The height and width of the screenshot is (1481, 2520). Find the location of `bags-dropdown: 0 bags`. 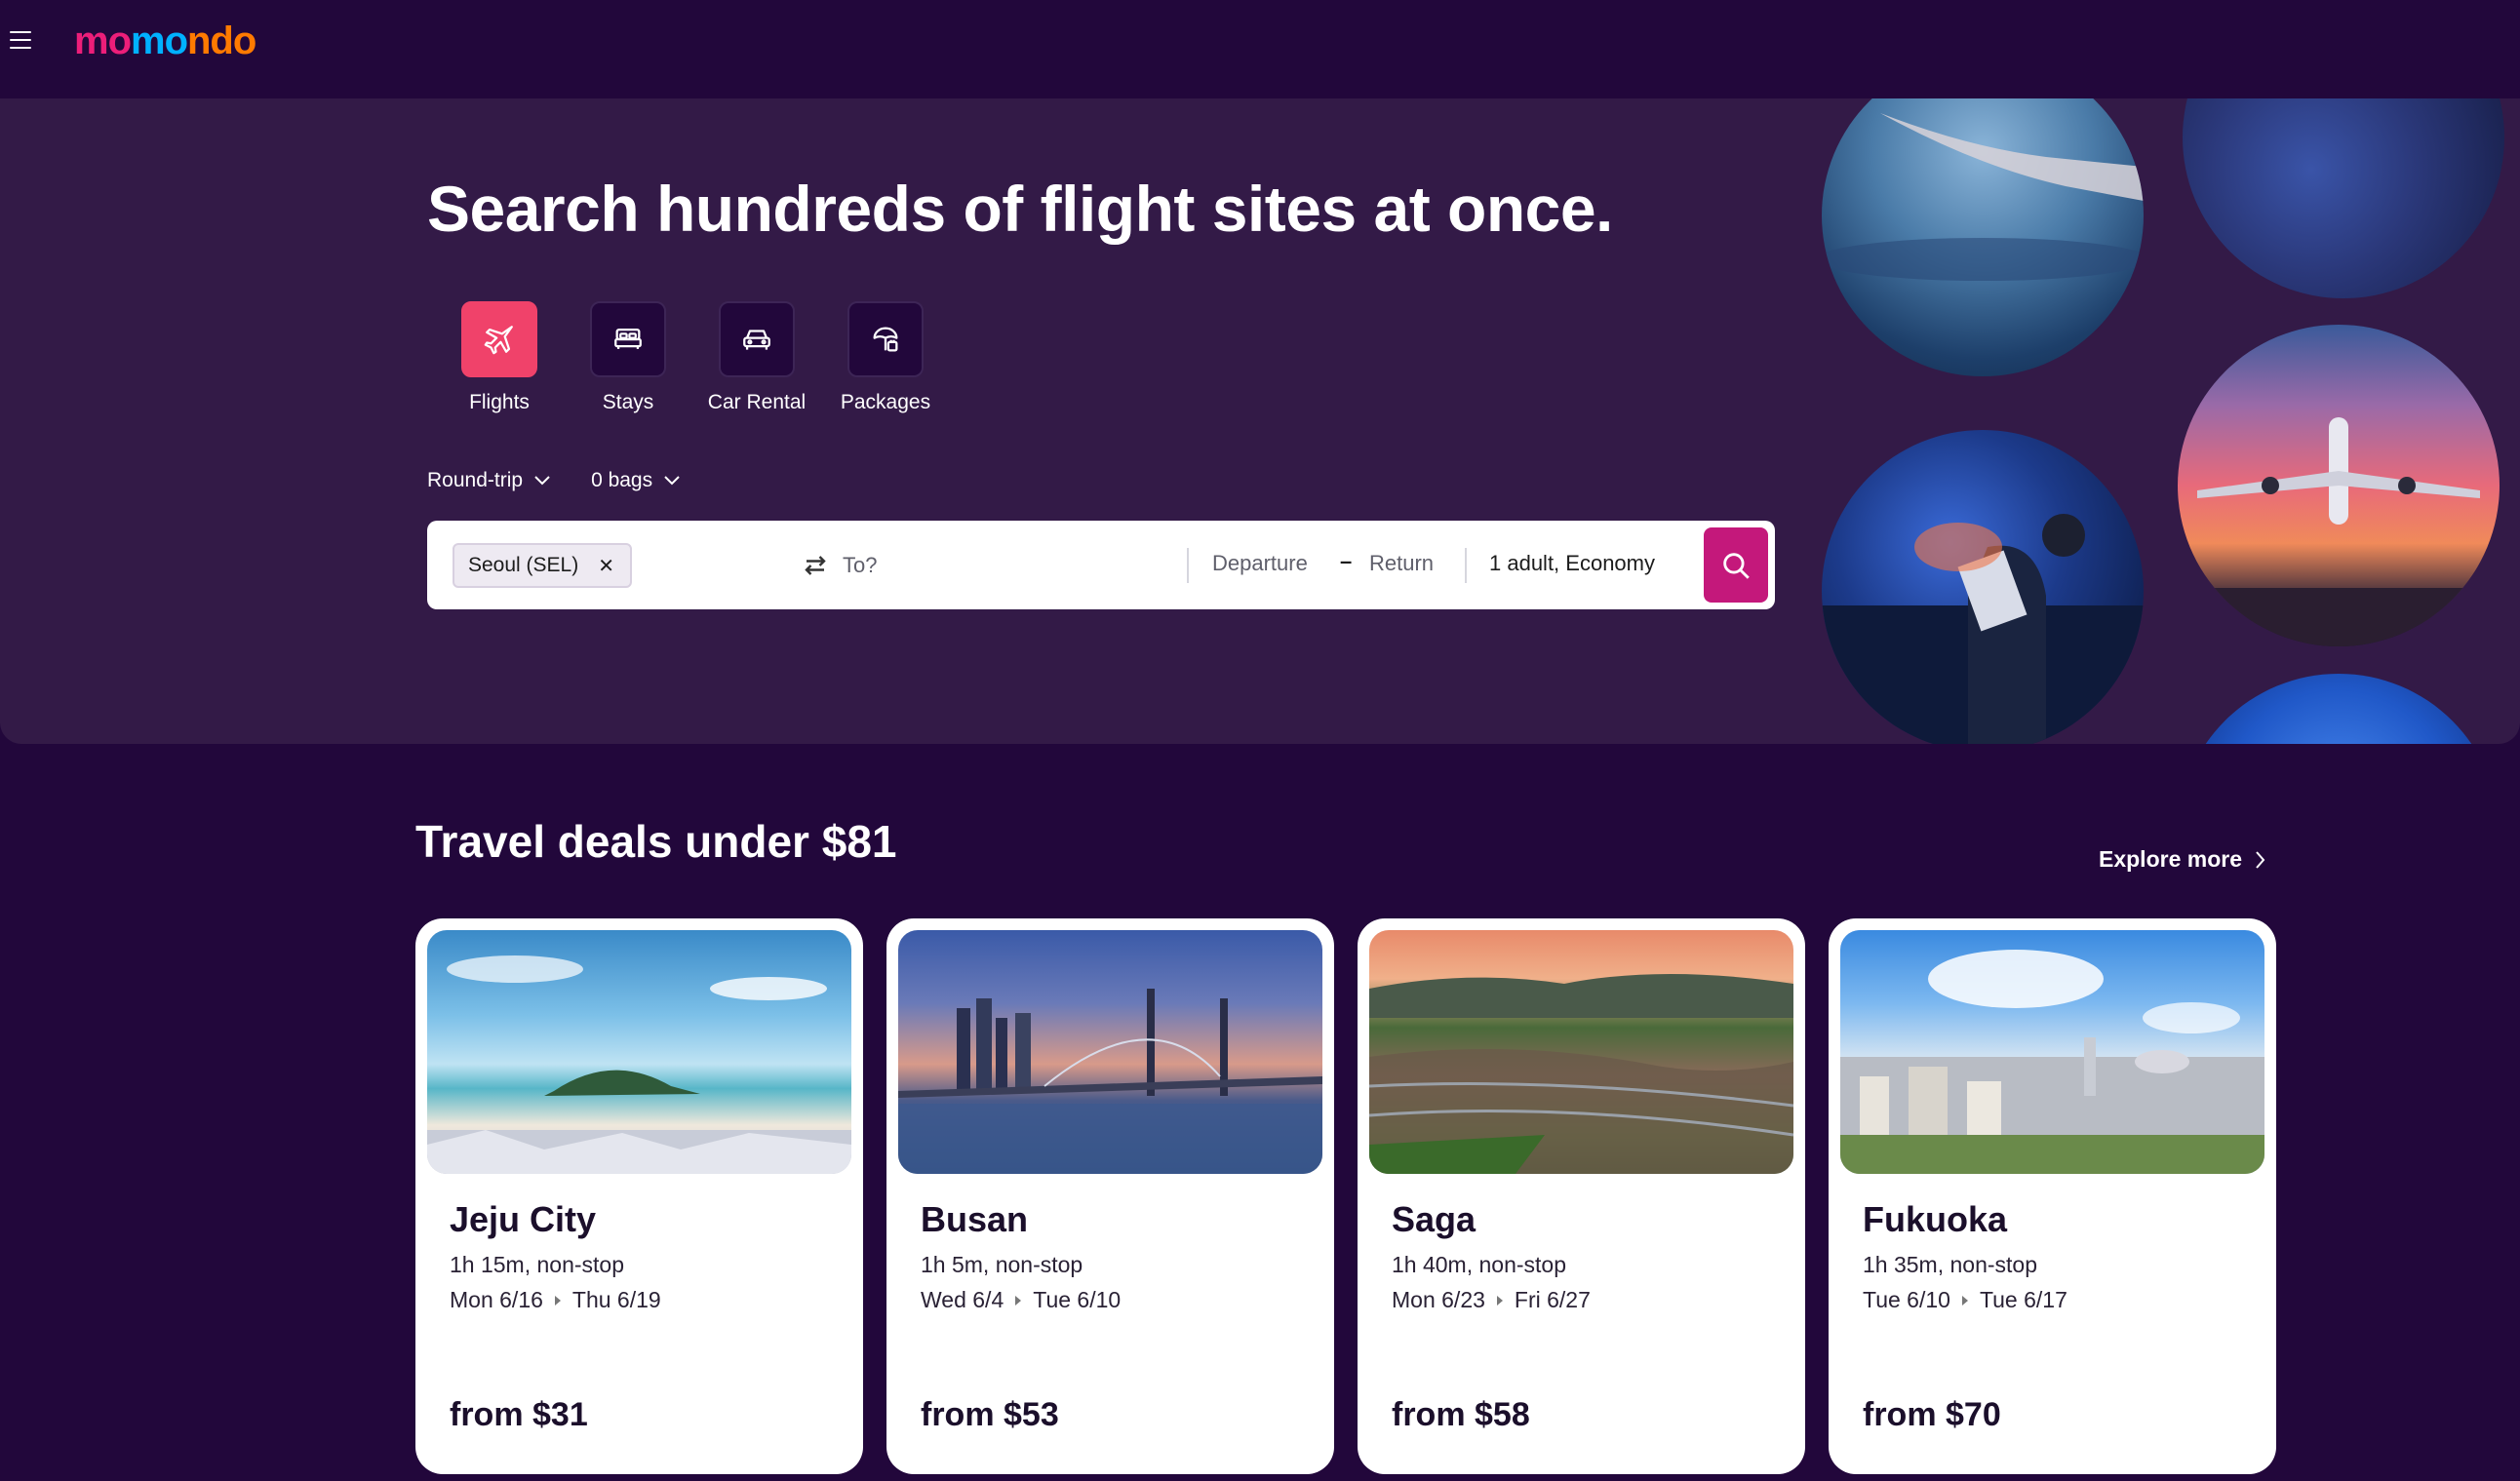

bags-dropdown: 0 bags is located at coordinates (635, 480).